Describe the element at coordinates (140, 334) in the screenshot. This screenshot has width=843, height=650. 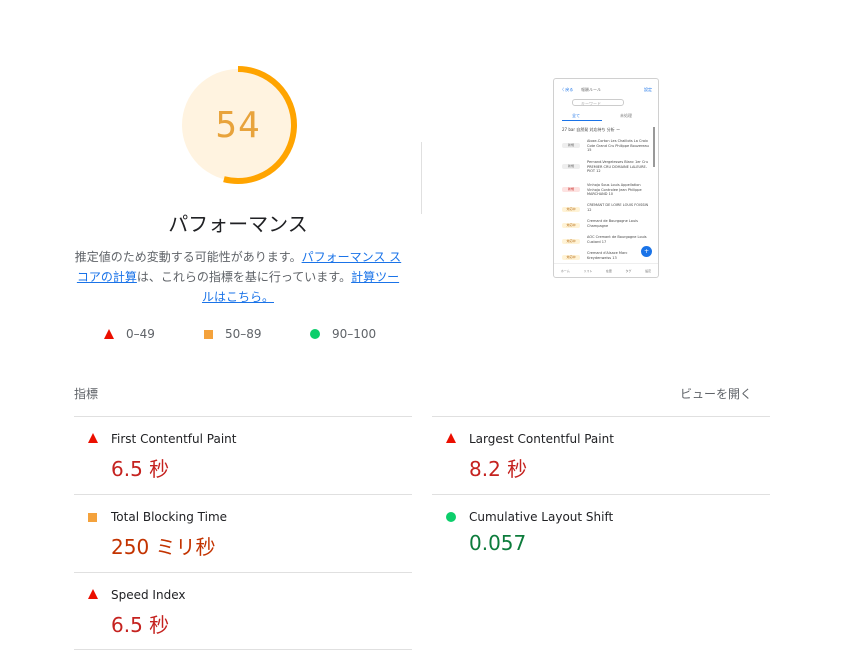
I see `legend-label: 0–49` at that location.